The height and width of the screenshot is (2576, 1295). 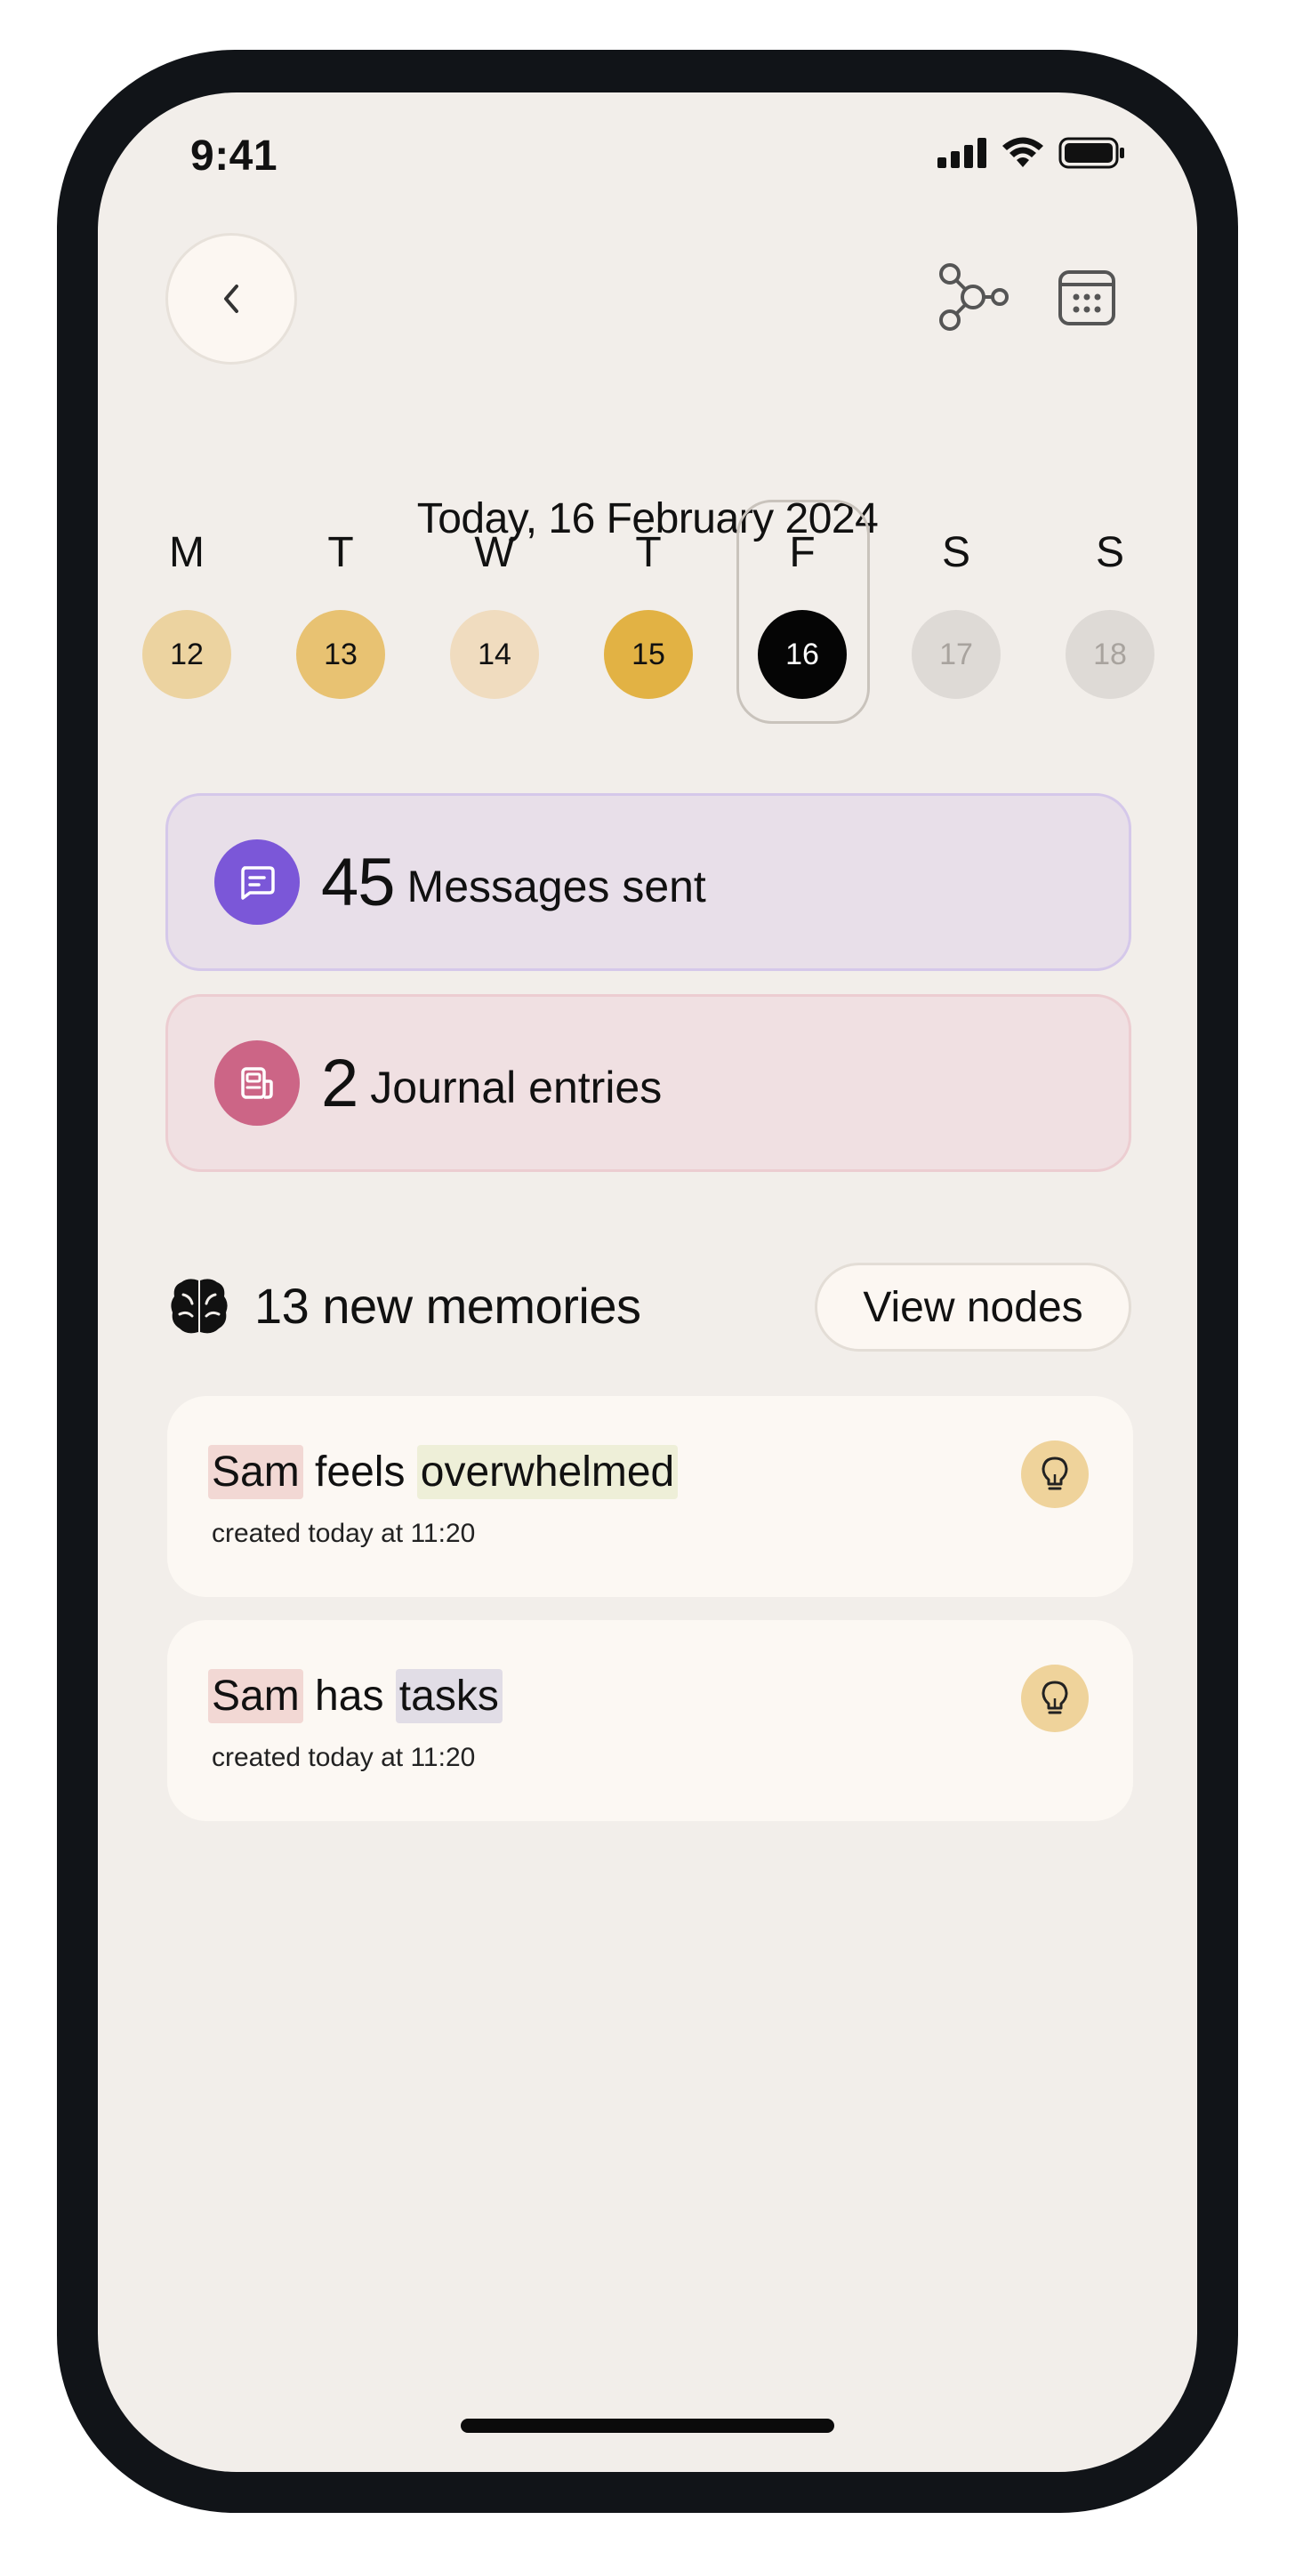 What do you see at coordinates (973, 1307) in the screenshot?
I see `view-nodes-button: View nodes` at bounding box center [973, 1307].